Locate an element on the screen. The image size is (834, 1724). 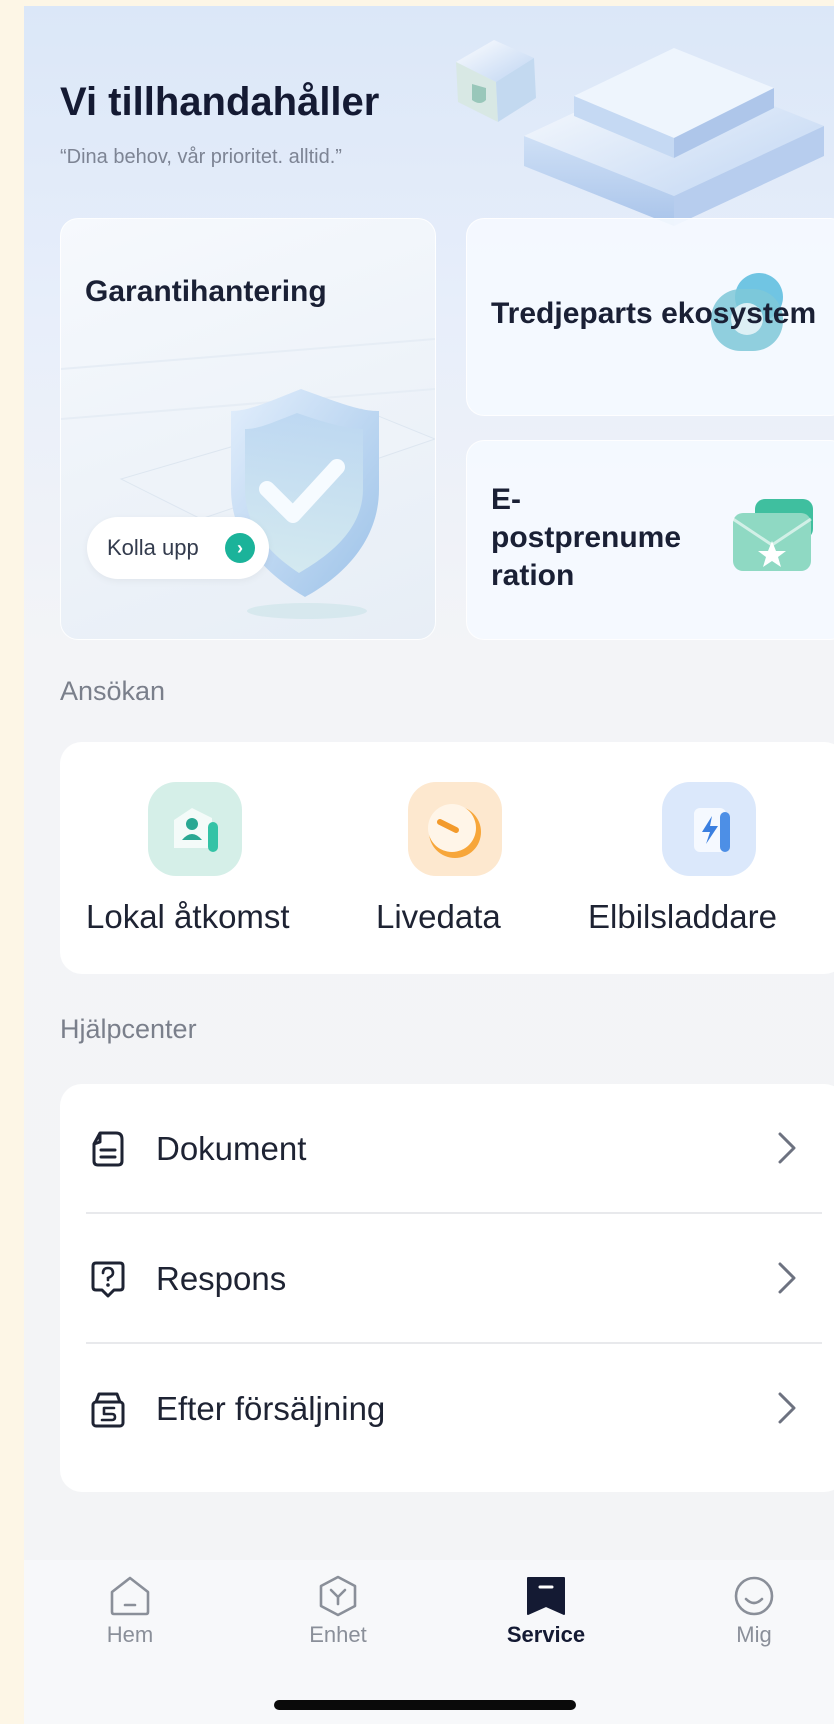
email-title-line: postprenume is located at coordinates (586, 537).